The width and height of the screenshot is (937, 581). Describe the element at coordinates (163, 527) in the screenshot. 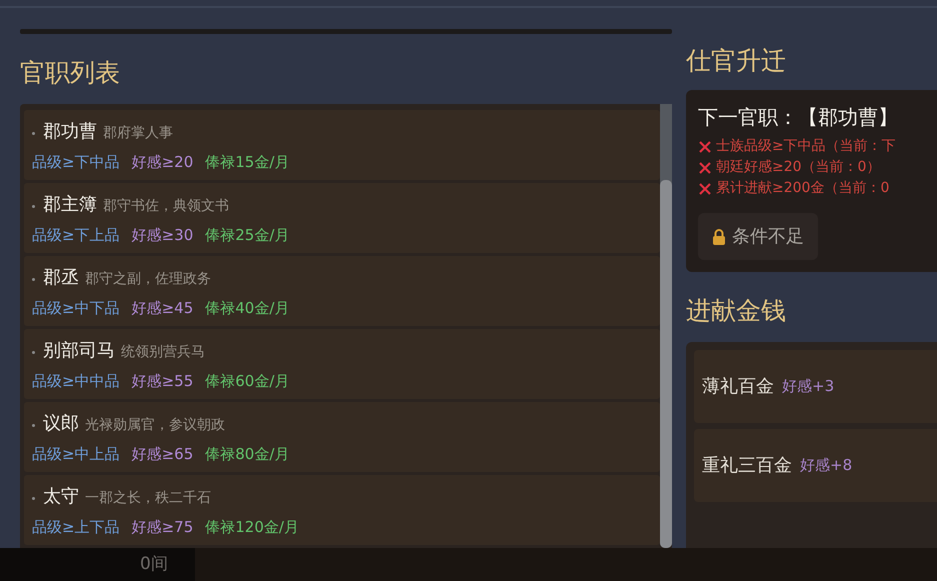

I see `favor-requirement: 好感≥75` at that location.